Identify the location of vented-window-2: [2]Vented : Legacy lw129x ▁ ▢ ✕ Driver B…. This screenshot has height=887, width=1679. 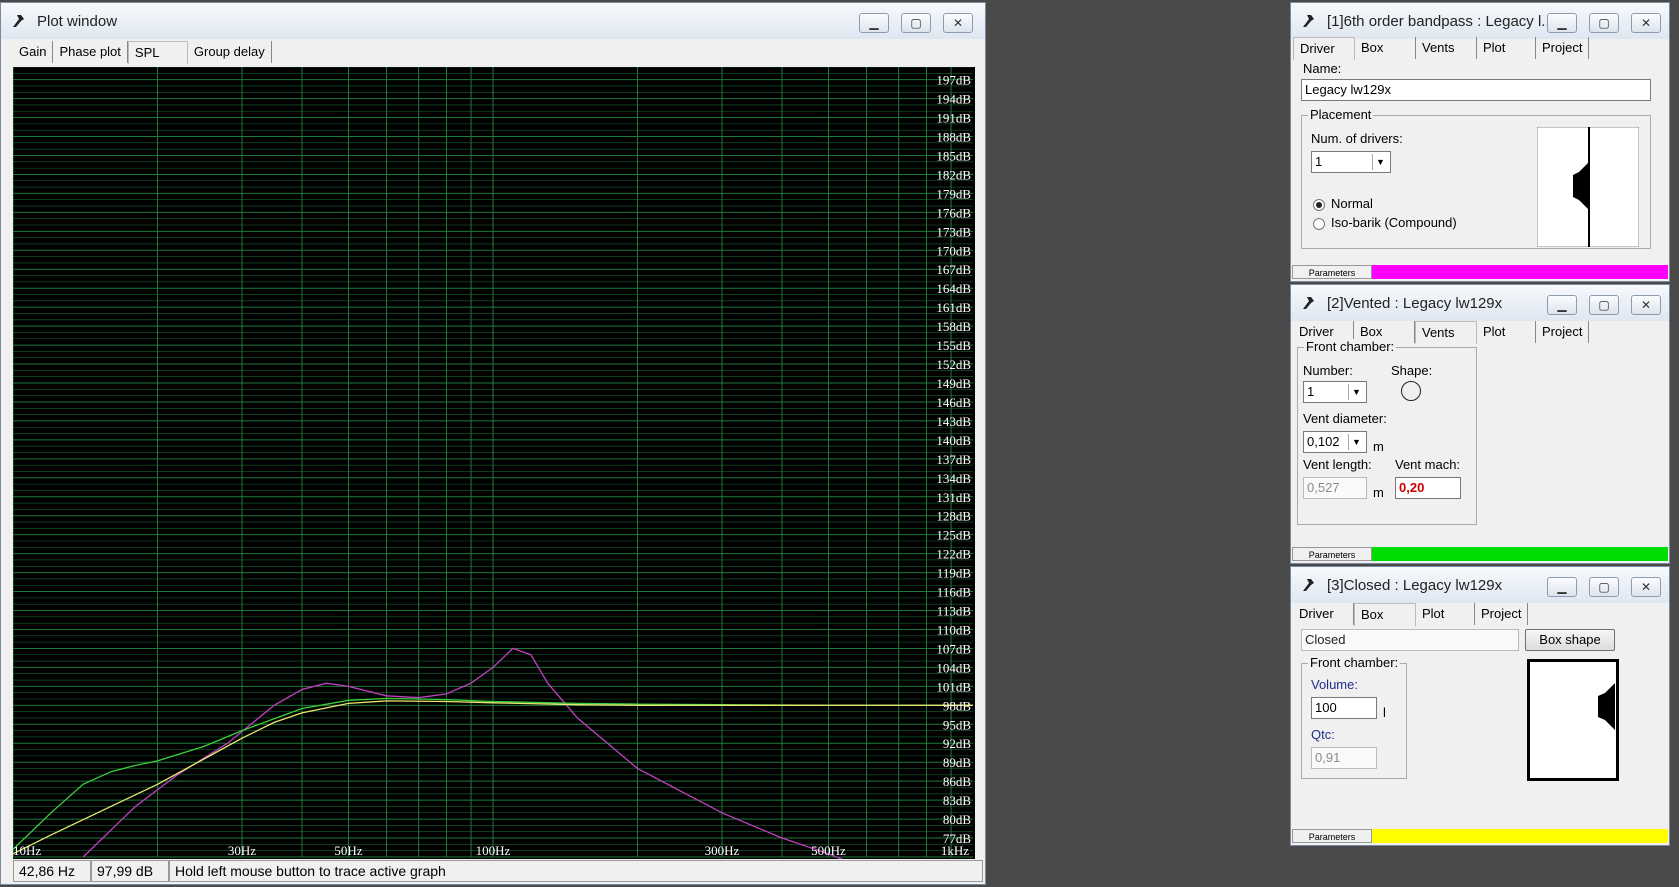
(1480, 424).